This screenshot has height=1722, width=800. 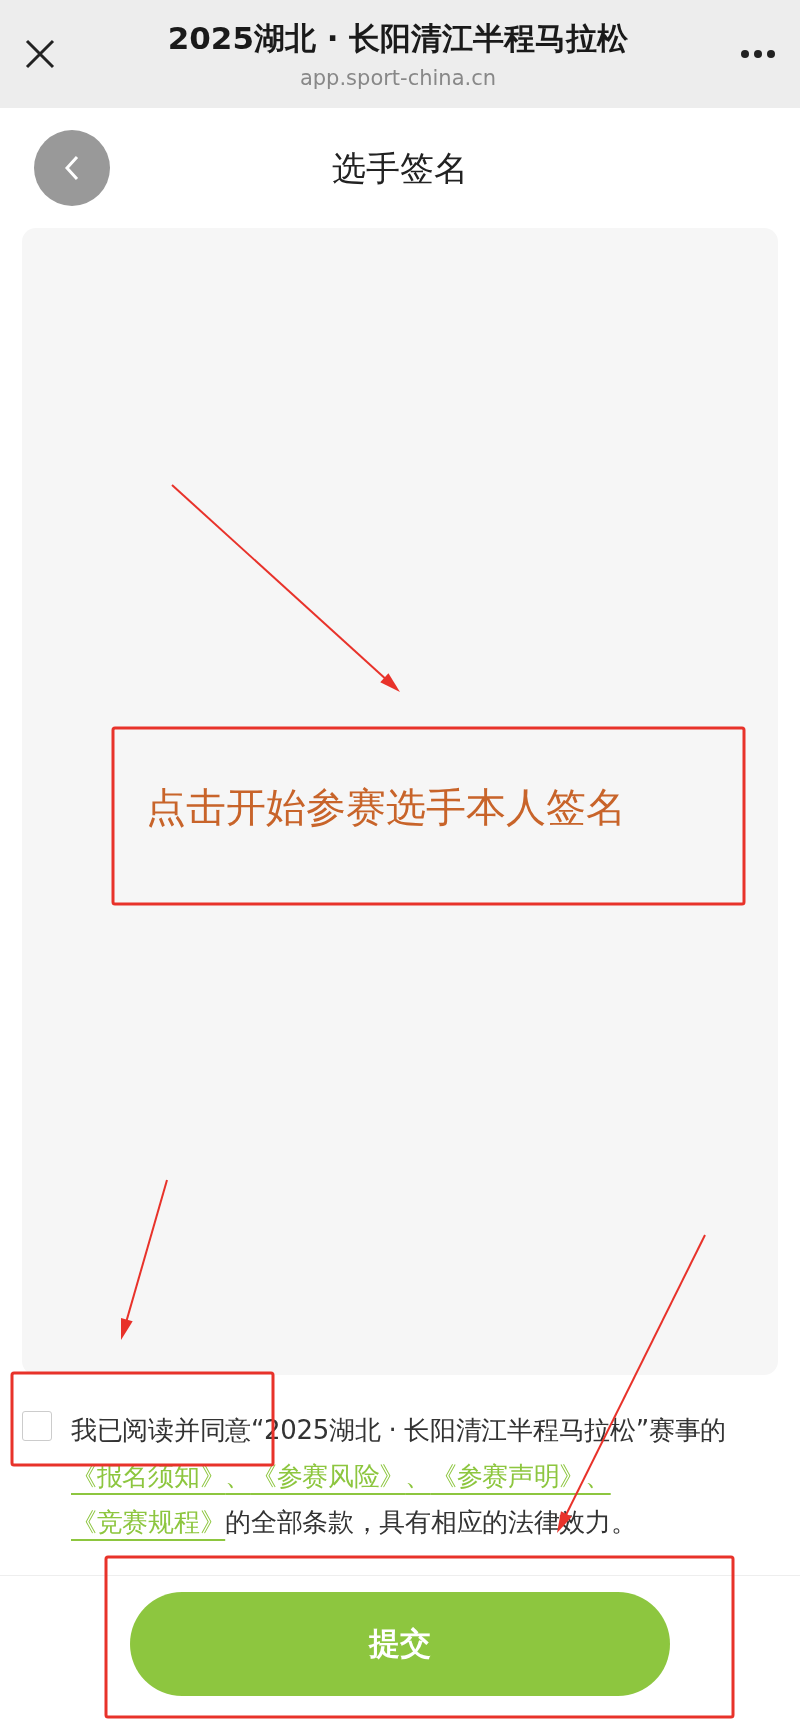 I want to click on window-title: 2025湖北 · 长阳清江半程马拉松, so click(x=398, y=38).